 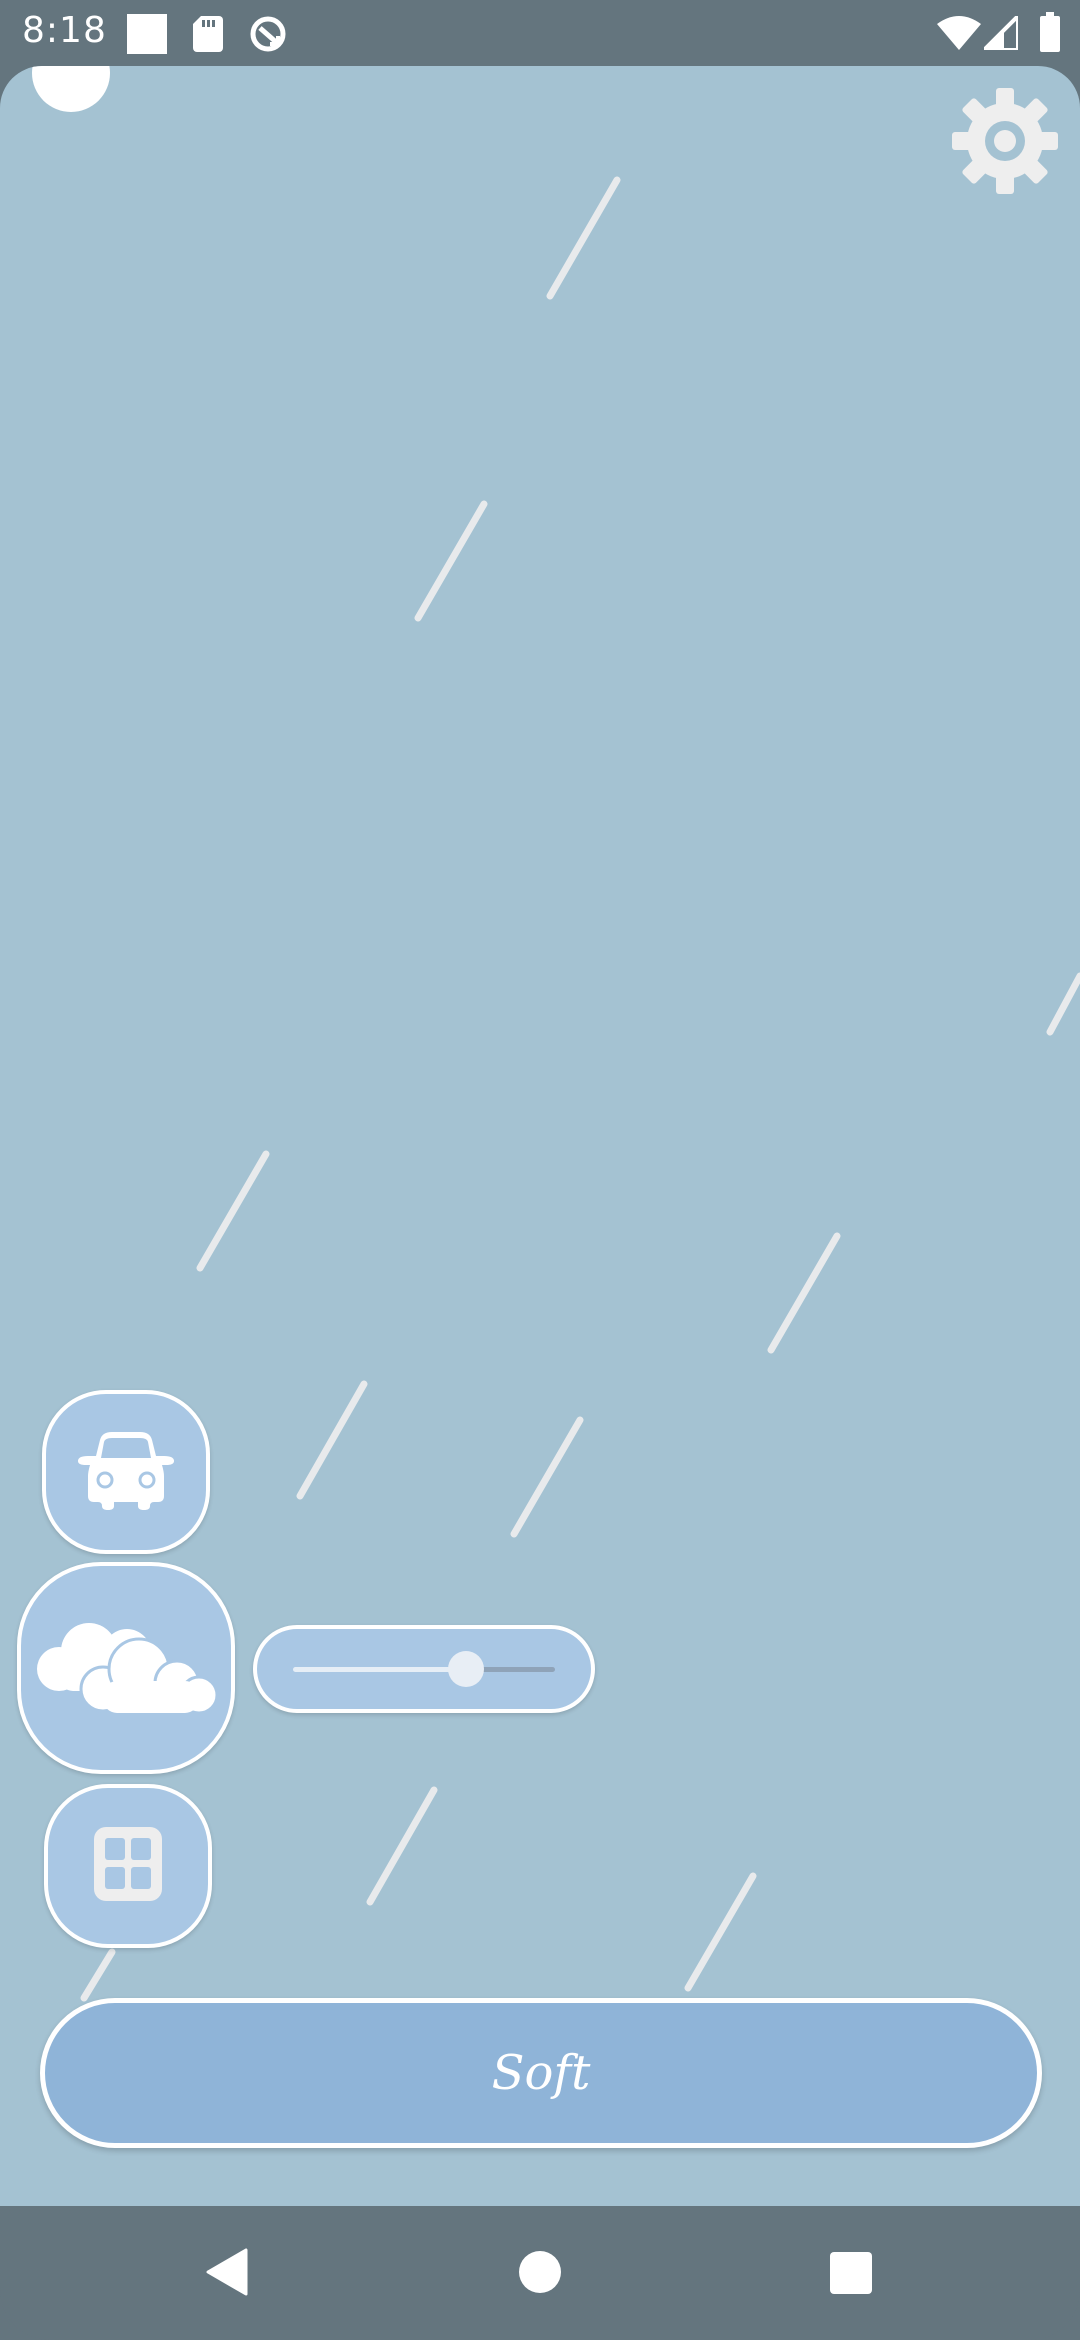 I want to click on home-icon, so click(x=540, y=2274).